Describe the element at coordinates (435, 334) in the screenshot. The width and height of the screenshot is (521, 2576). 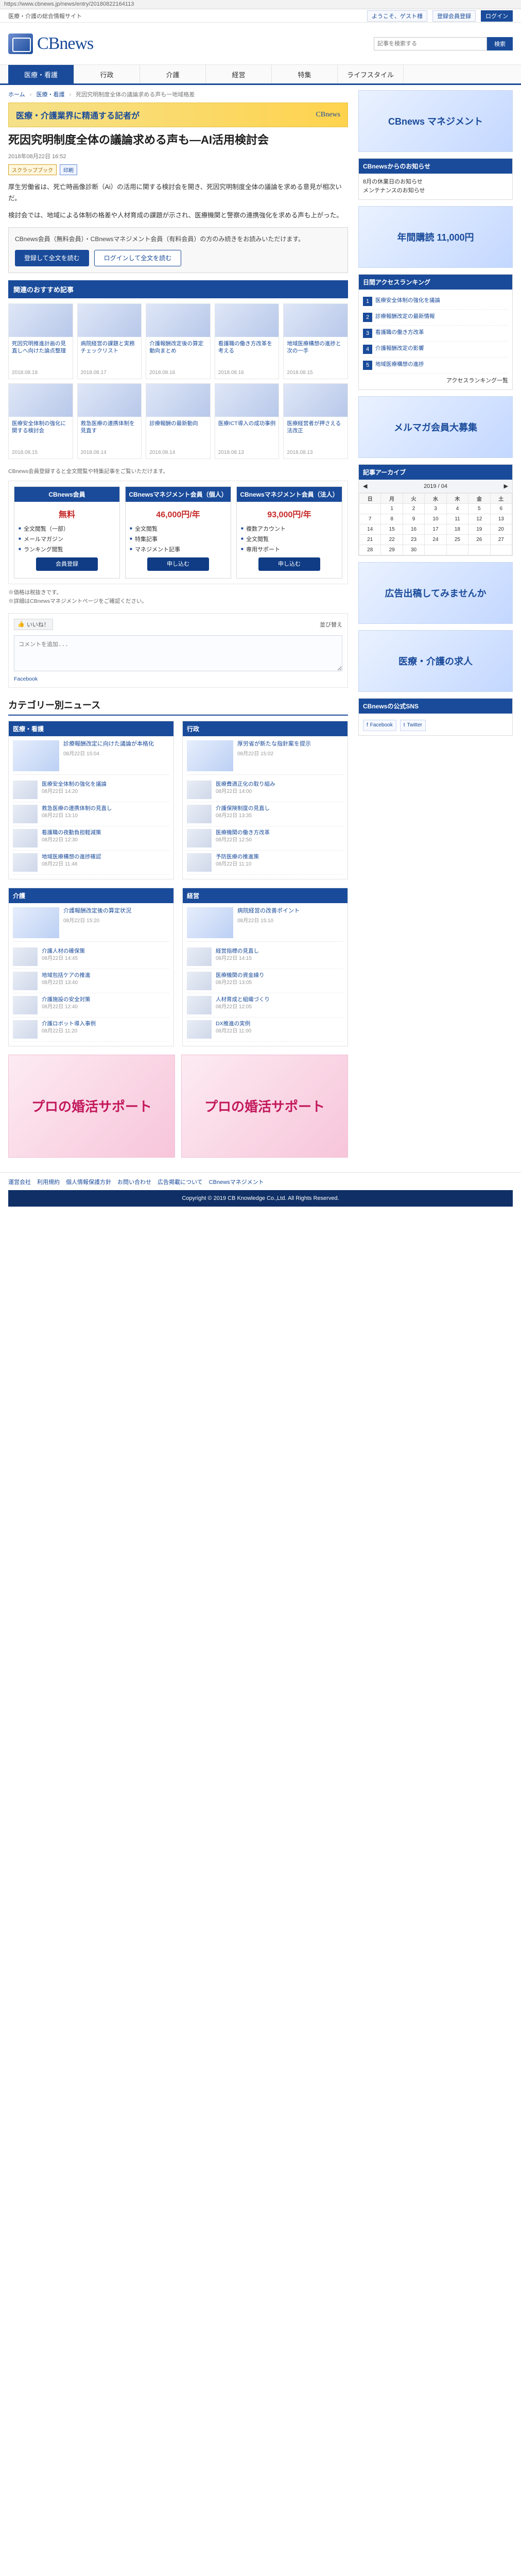
I see `ranking-item: 3 看護職の働き方改革` at that location.